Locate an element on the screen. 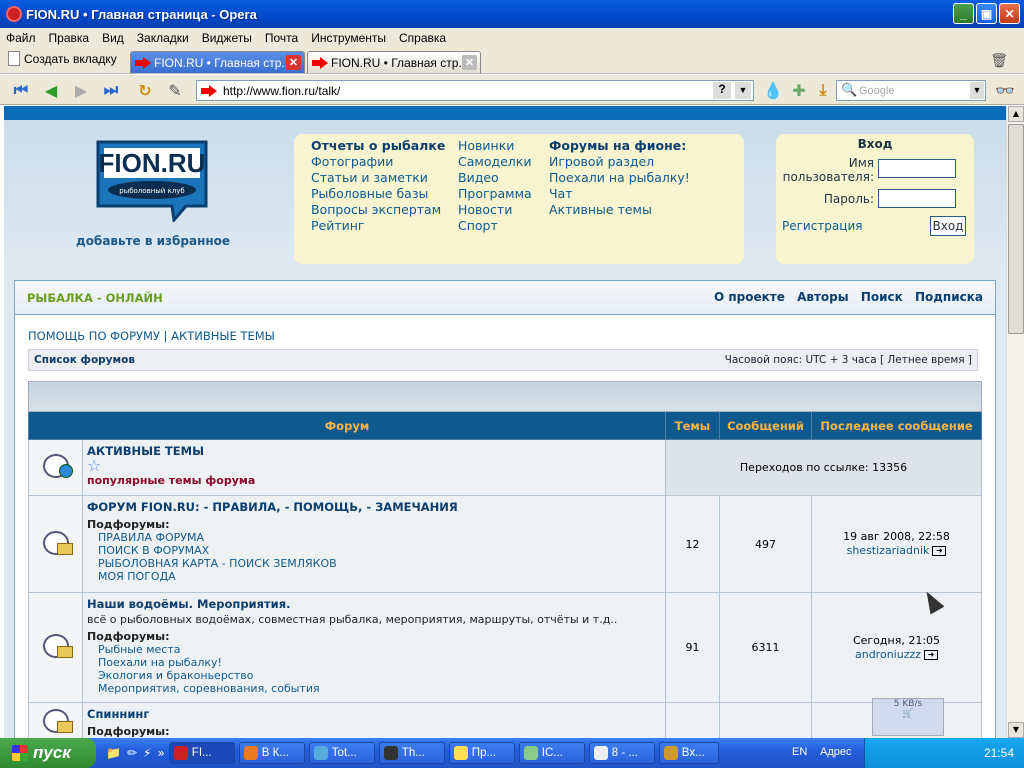 This screenshot has width=1024, height=768. link-diy: Самоделки is located at coordinates (495, 162).